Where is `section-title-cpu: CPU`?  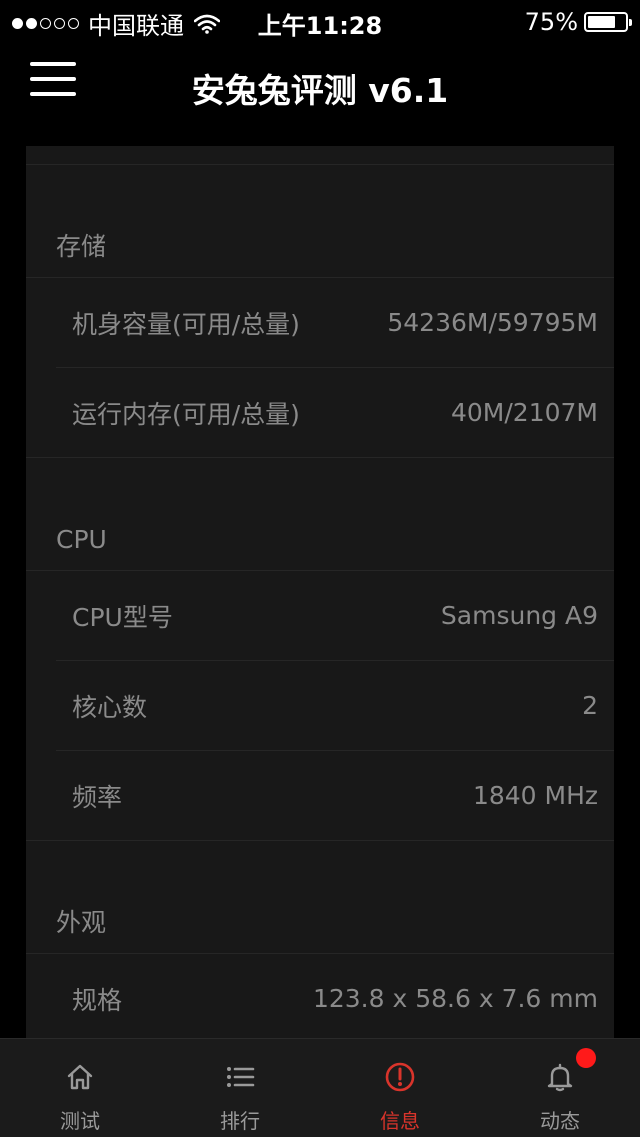 section-title-cpu: CPU is located at coordinates (320, 540).